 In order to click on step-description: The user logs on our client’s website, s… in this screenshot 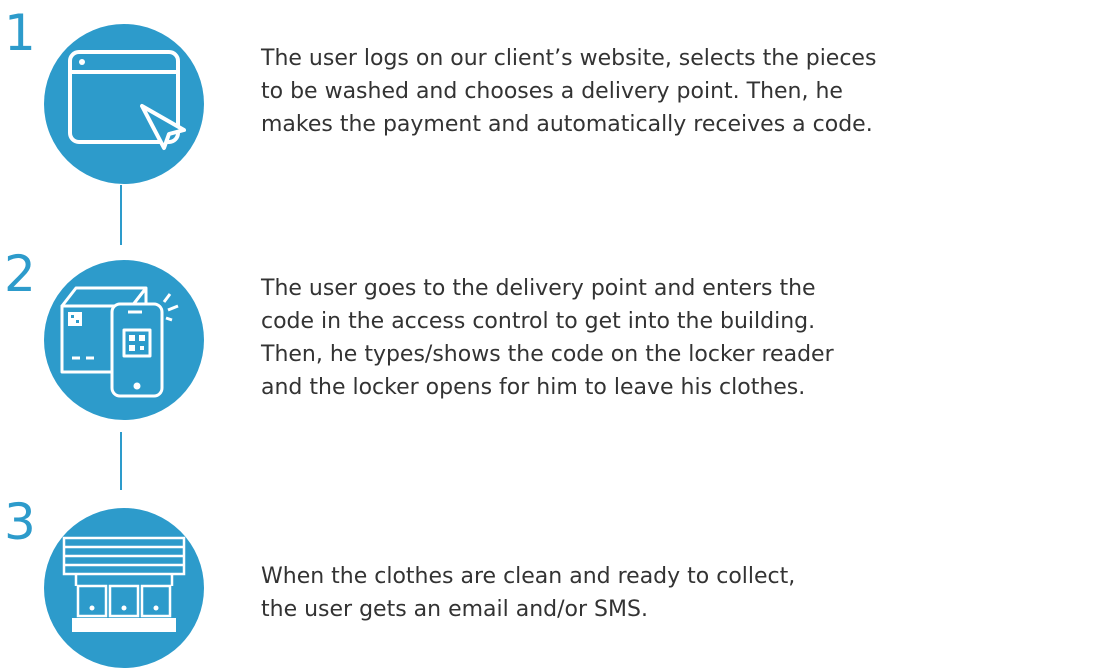, I will do `click(568, 91)`.